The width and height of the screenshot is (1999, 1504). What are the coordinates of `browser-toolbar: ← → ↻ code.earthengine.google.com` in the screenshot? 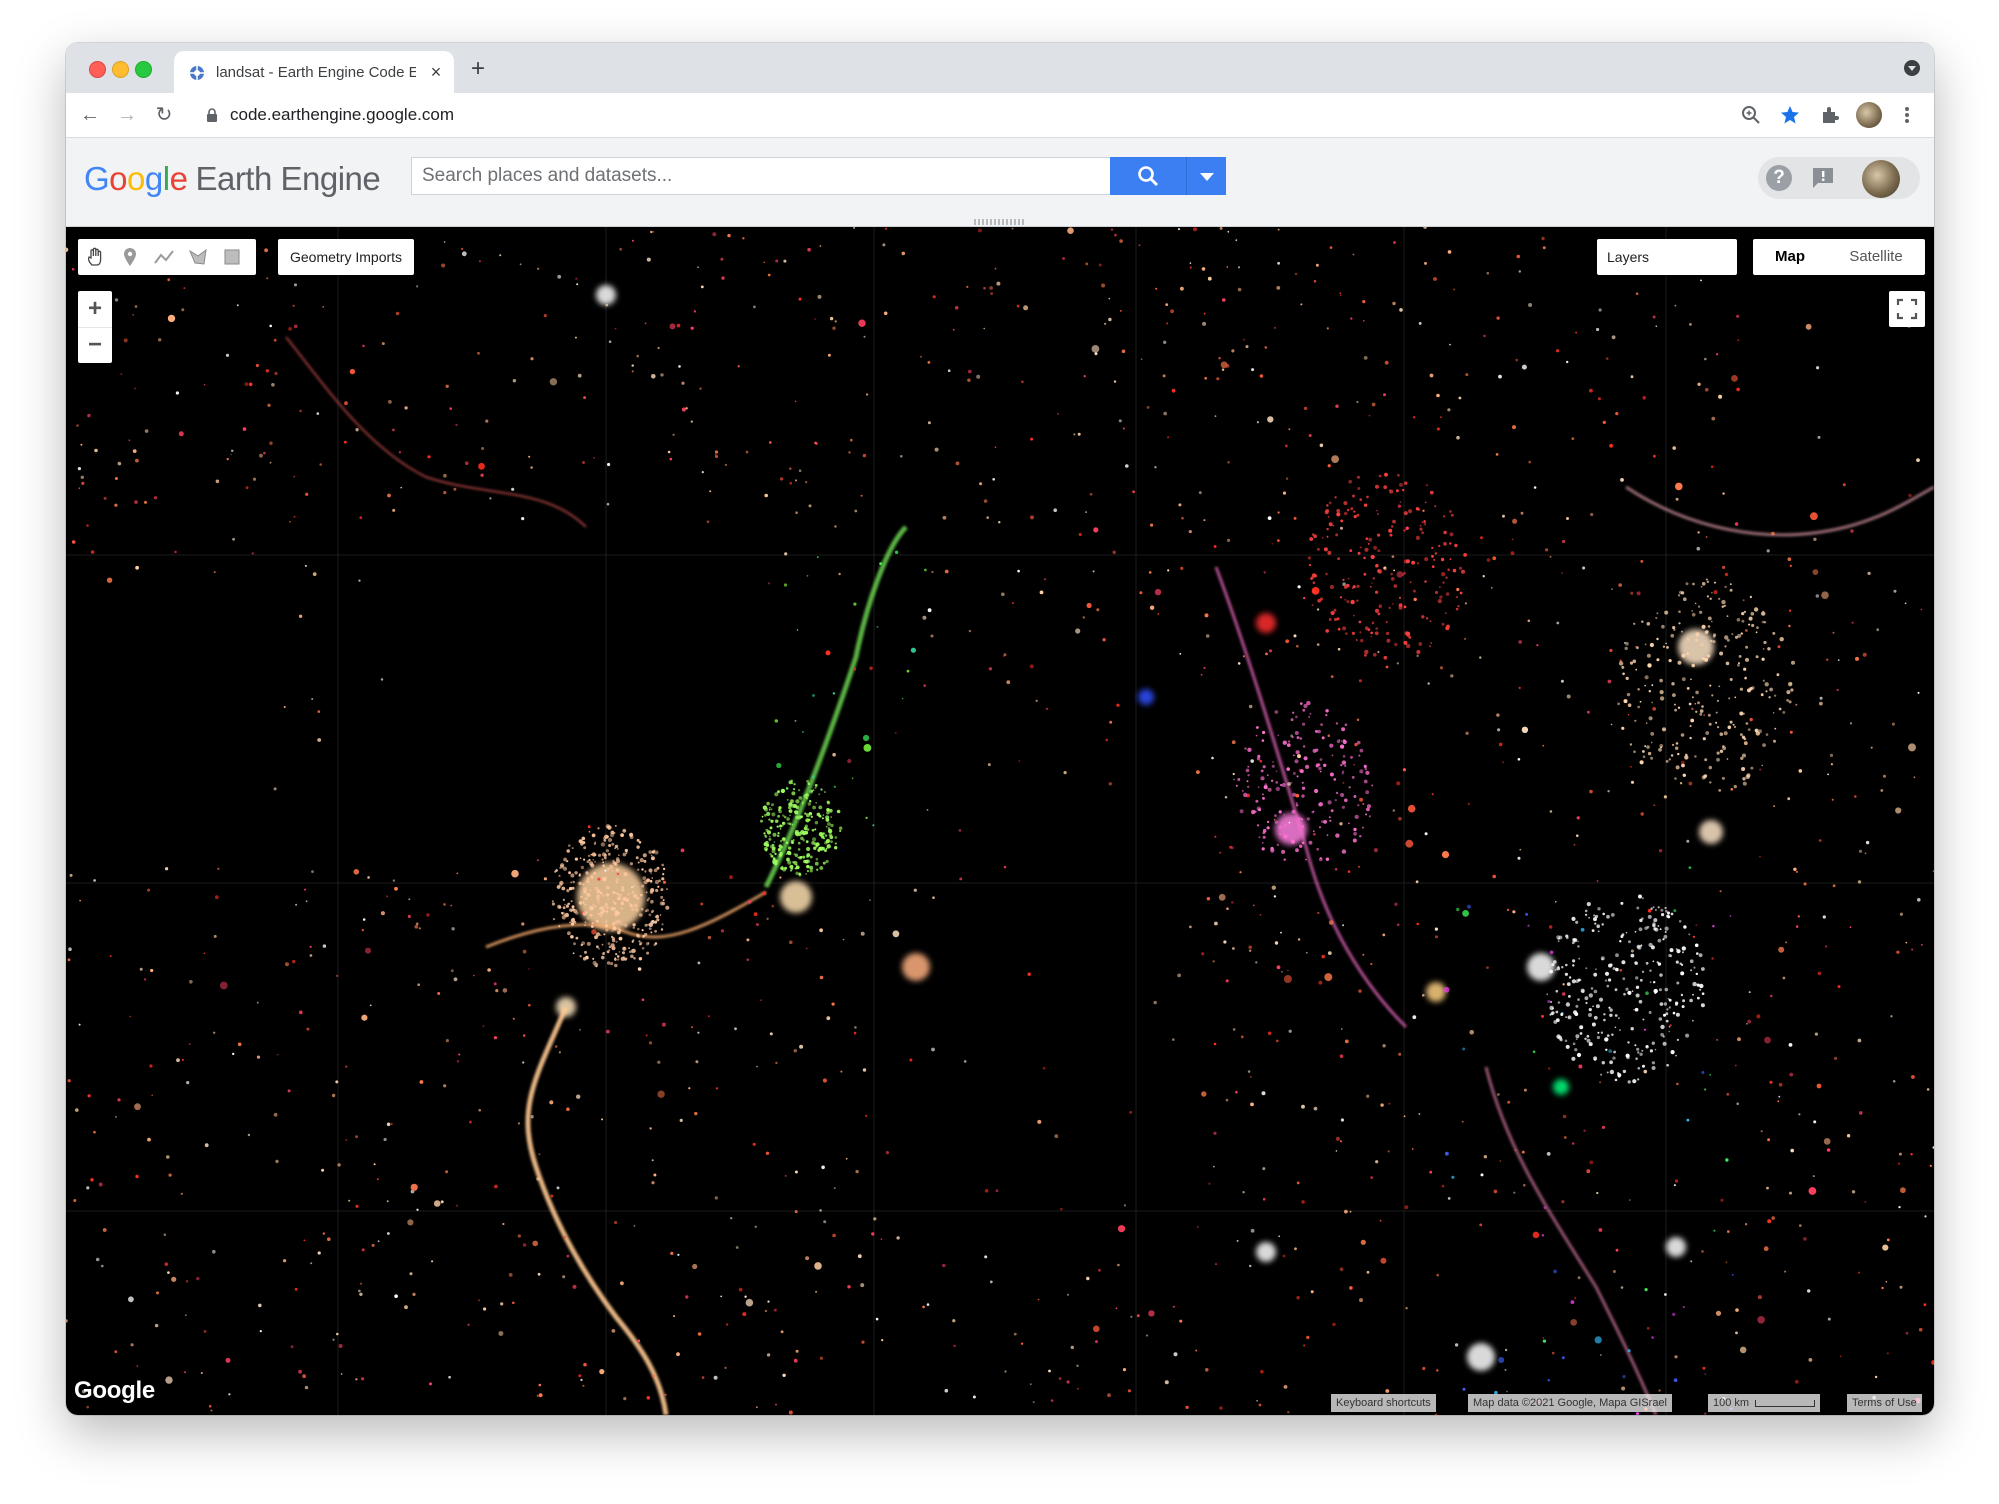 It's located at (1000, 115).